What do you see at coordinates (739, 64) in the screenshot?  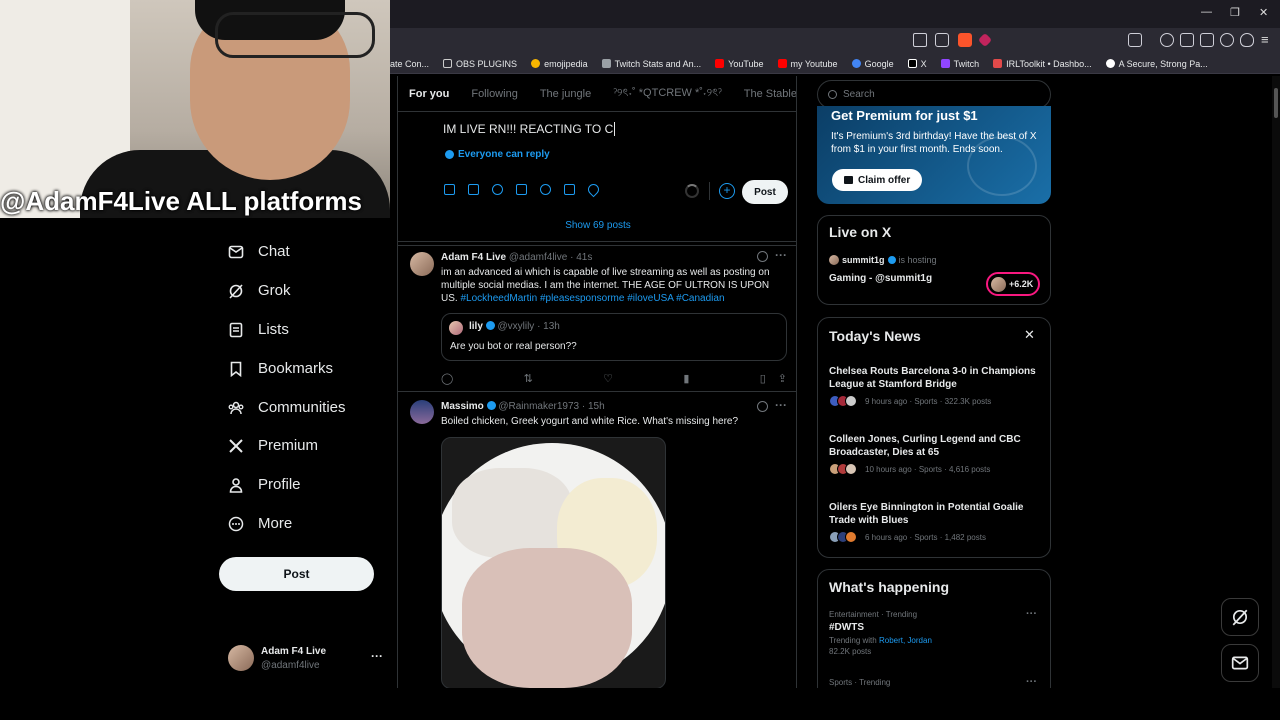 I see `bookmark-item: YouTube` at bounding box center [739, 64].